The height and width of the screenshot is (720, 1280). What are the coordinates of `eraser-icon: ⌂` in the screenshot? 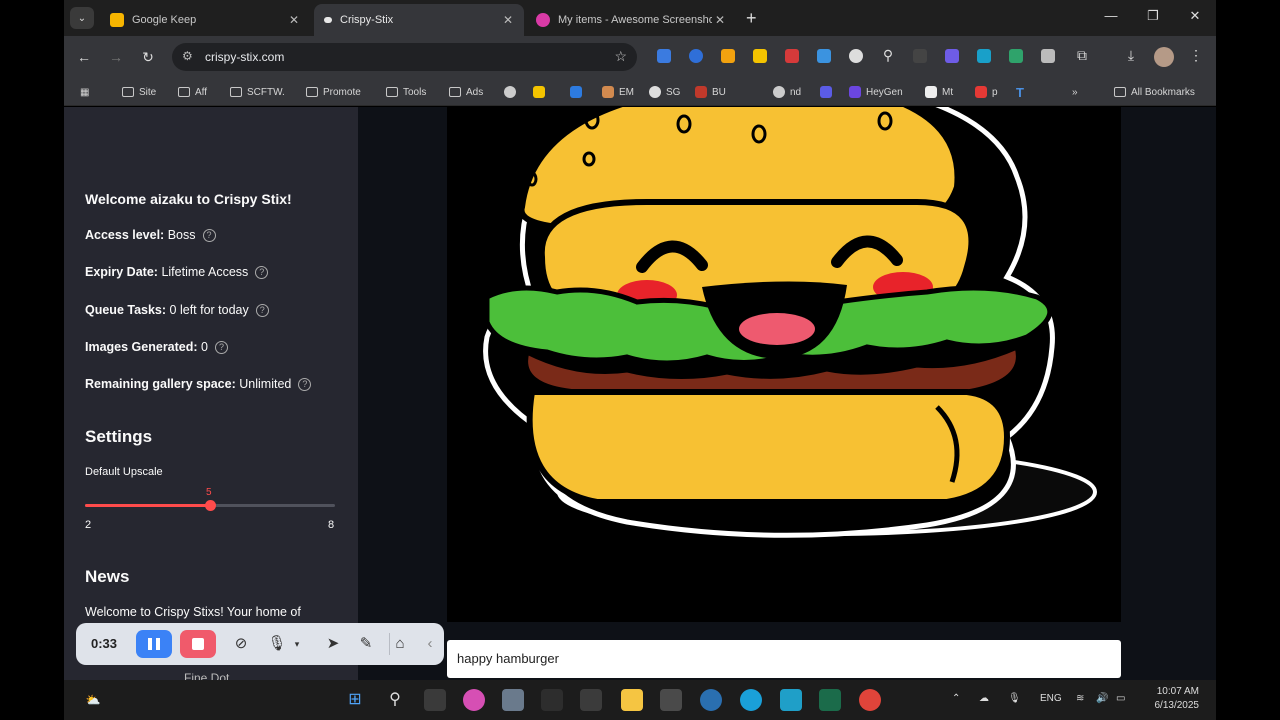 It's located at (400, 644).